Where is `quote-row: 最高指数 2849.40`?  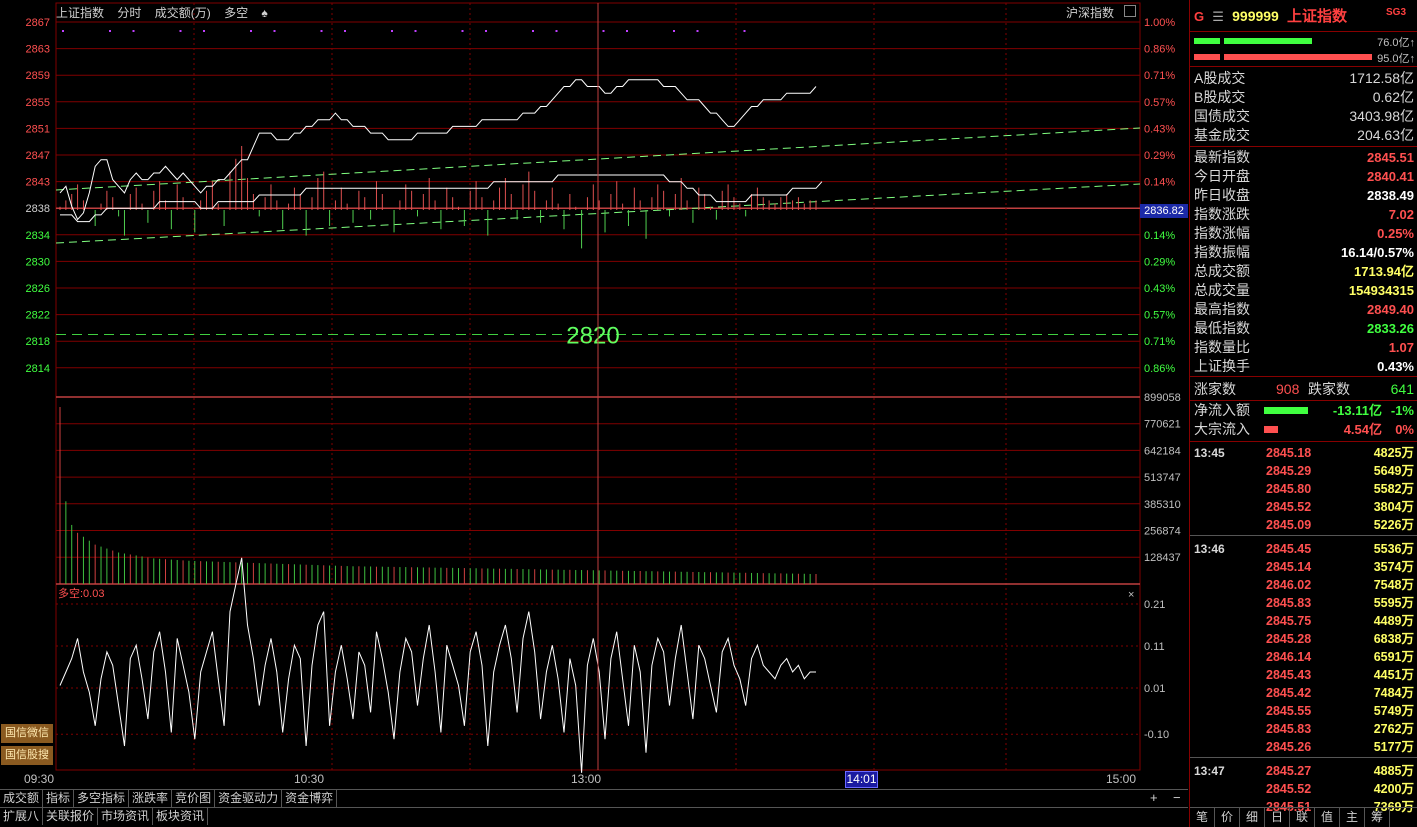 quote-row: 最高指数 2849.40 is located at coordinates (1304, 309).